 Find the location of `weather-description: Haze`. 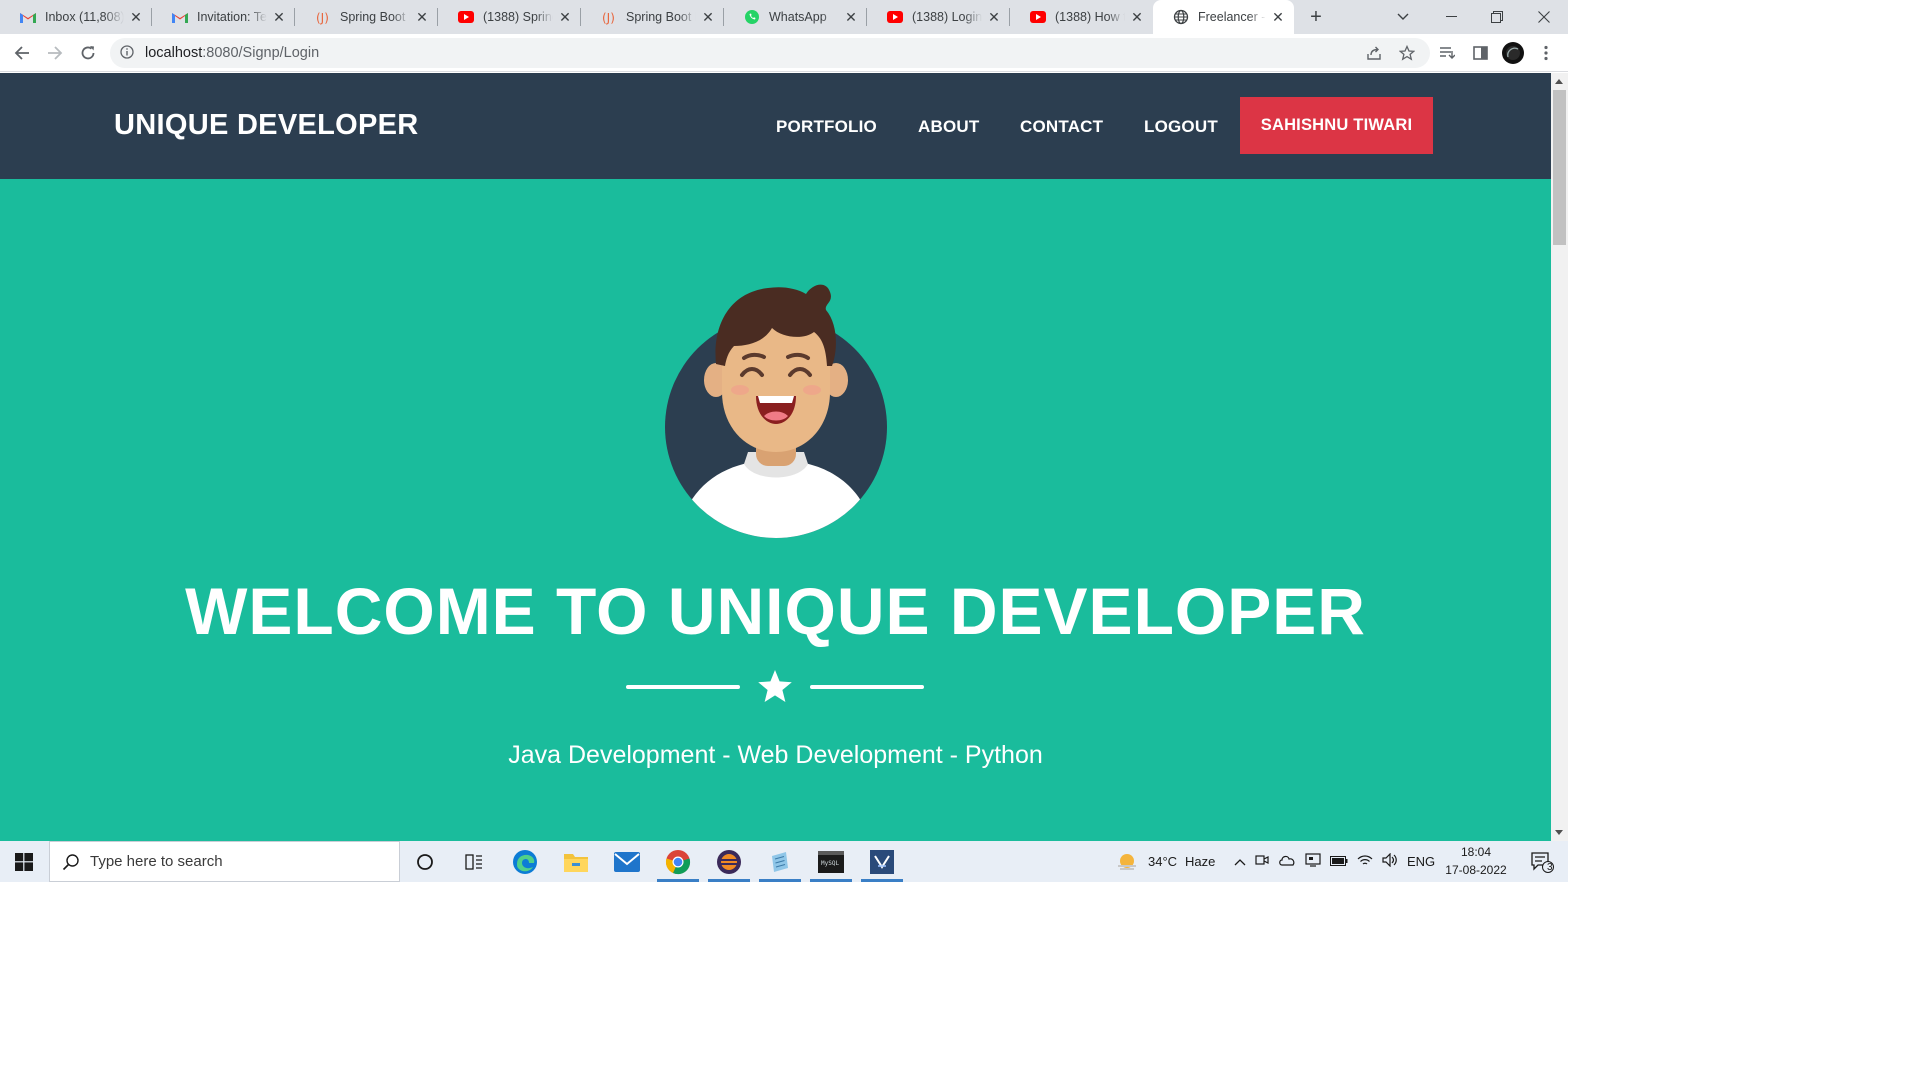

weather-description: Haze is located at coordinates (1200, 861).